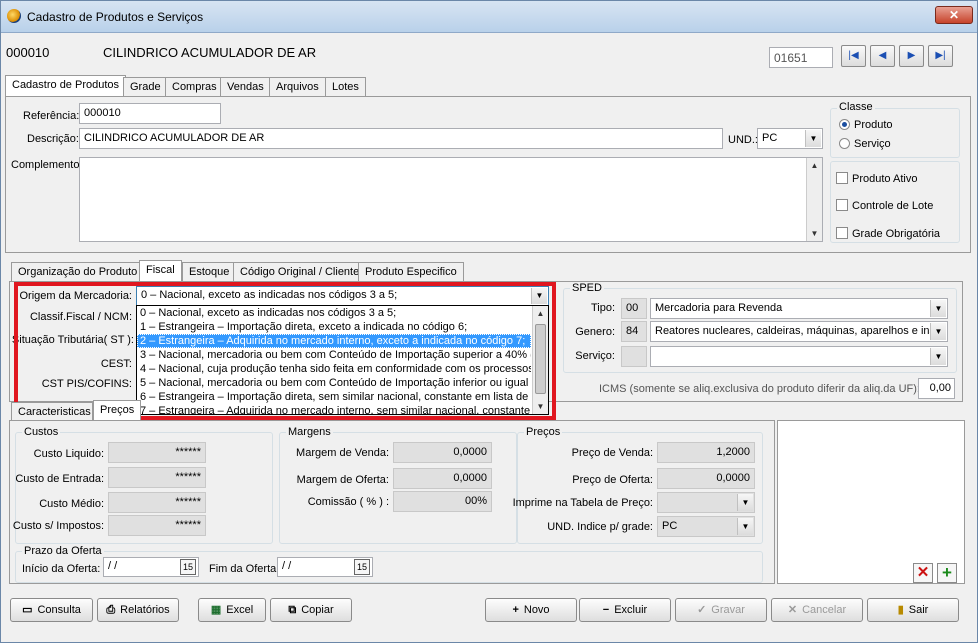 The width and height of the screenshot is (978, 643). I want to click on custo-liquido-value: ******, so click(157, 452).